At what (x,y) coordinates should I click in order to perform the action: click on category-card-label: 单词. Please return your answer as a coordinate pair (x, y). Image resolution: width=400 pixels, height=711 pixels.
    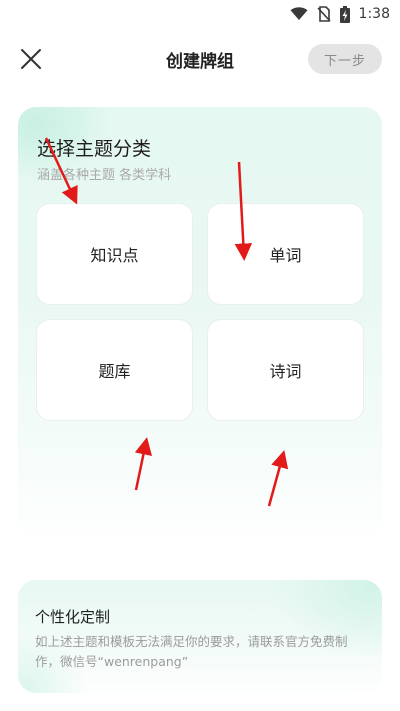
    Looking at the image, I should click on (285, 255).